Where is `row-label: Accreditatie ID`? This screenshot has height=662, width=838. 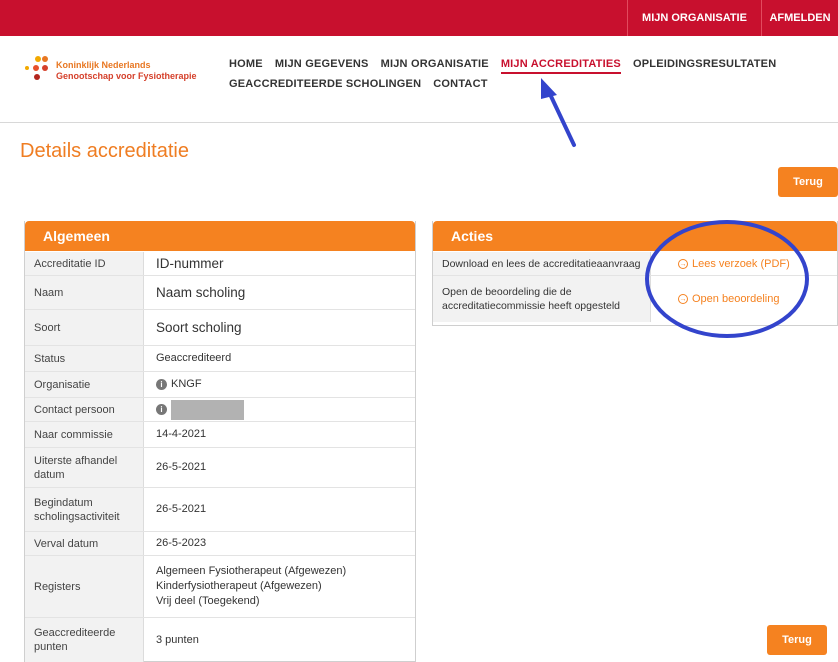 row-label: Accreditatie ID is located at coordinates (84, 263).